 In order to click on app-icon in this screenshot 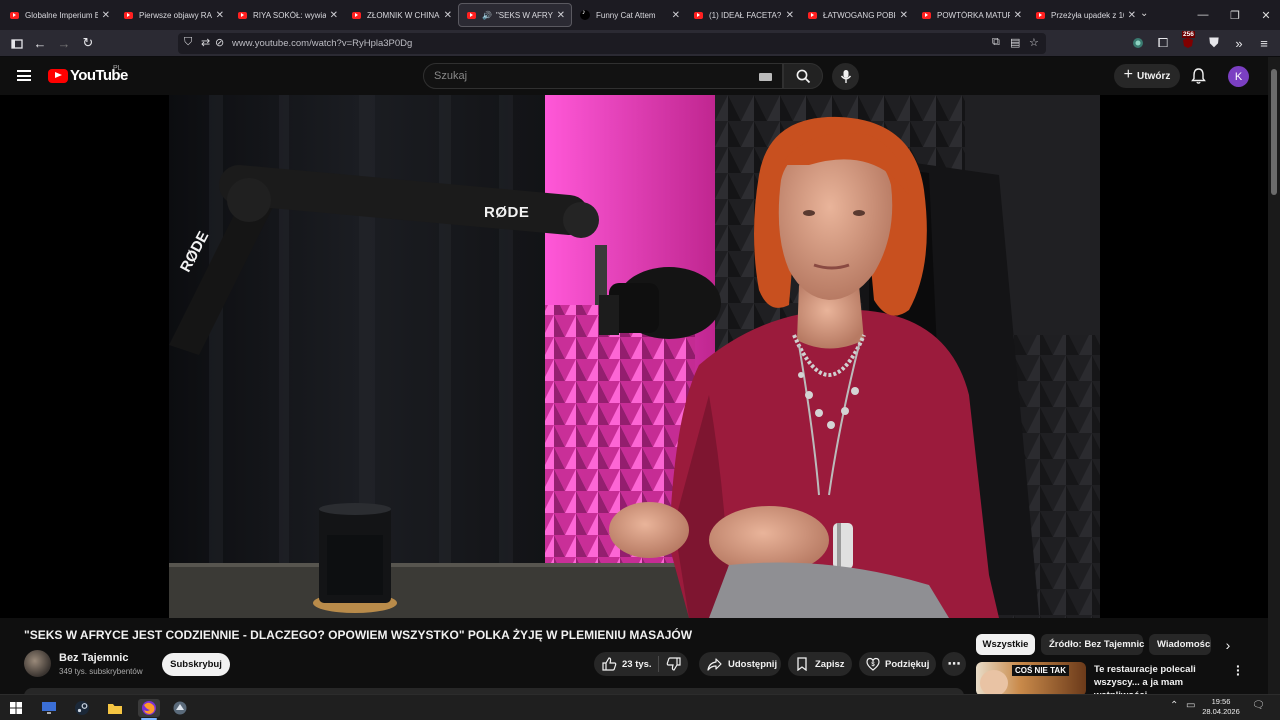, I will do `click(180, 708)`.